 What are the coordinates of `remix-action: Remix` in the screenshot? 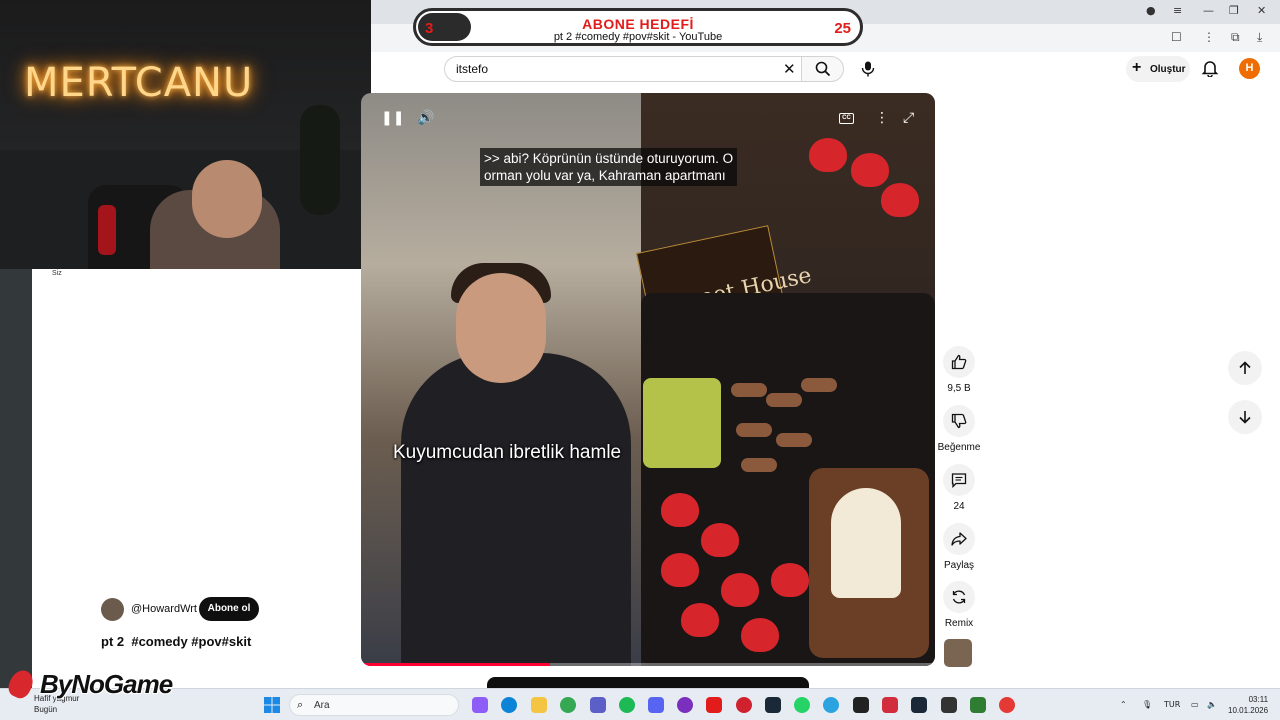 It's located at (959, 605).